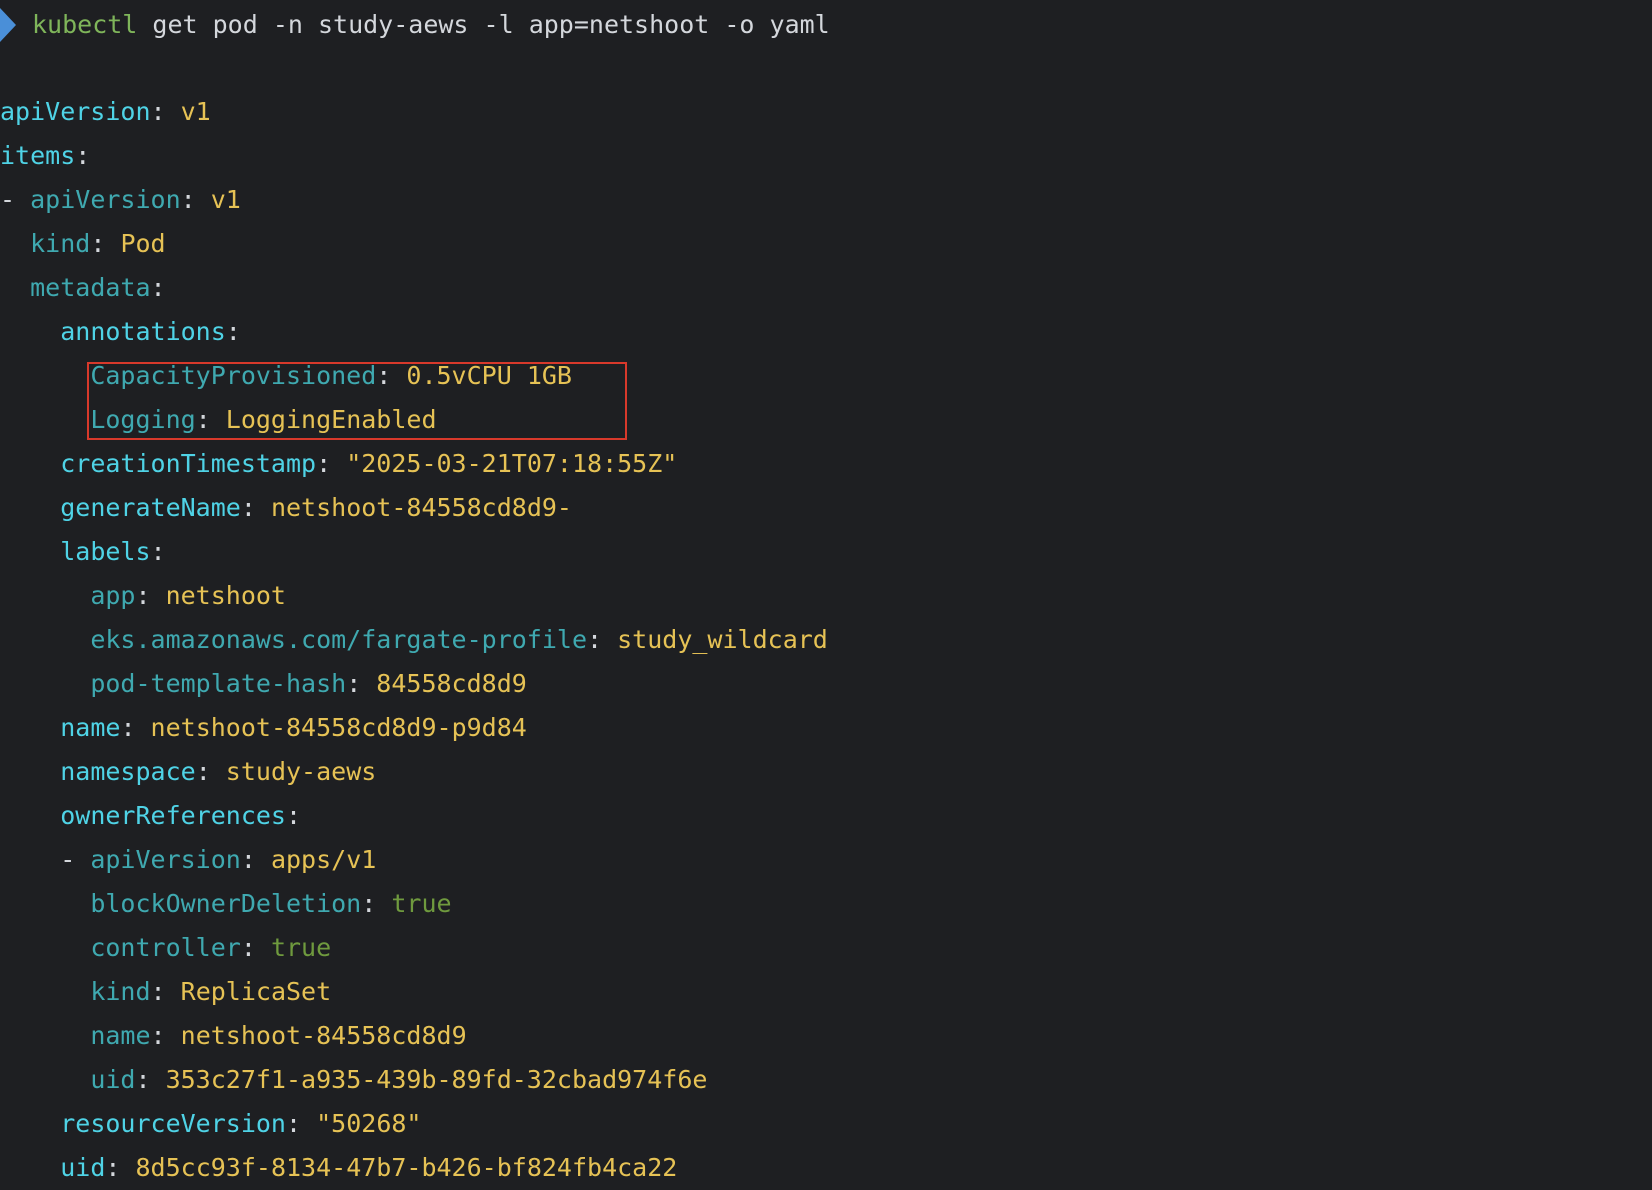 The image size is (1652, 1190). Describe the element at coordinates (414, 772) in the screenshot. I see `yaml-line: namespace: study-aews` at that location.